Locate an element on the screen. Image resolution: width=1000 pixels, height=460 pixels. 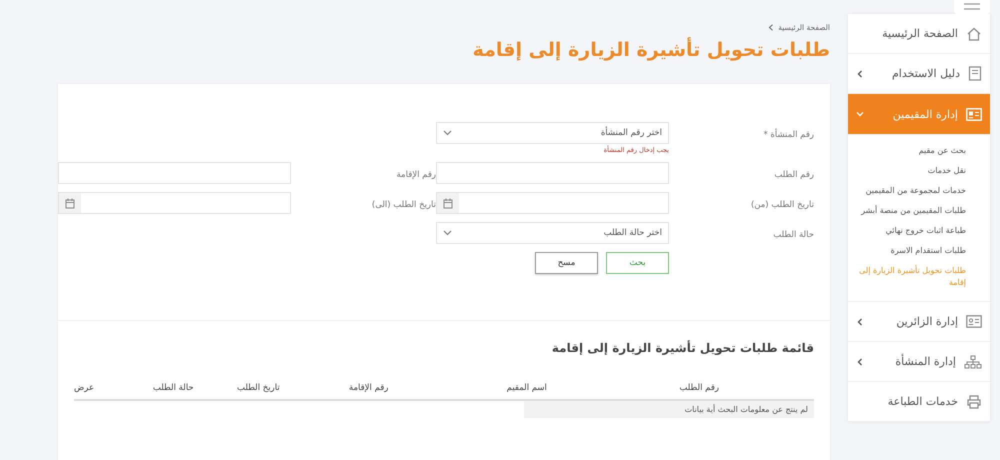
sitemap-icon is located at coordinates (973, 361).